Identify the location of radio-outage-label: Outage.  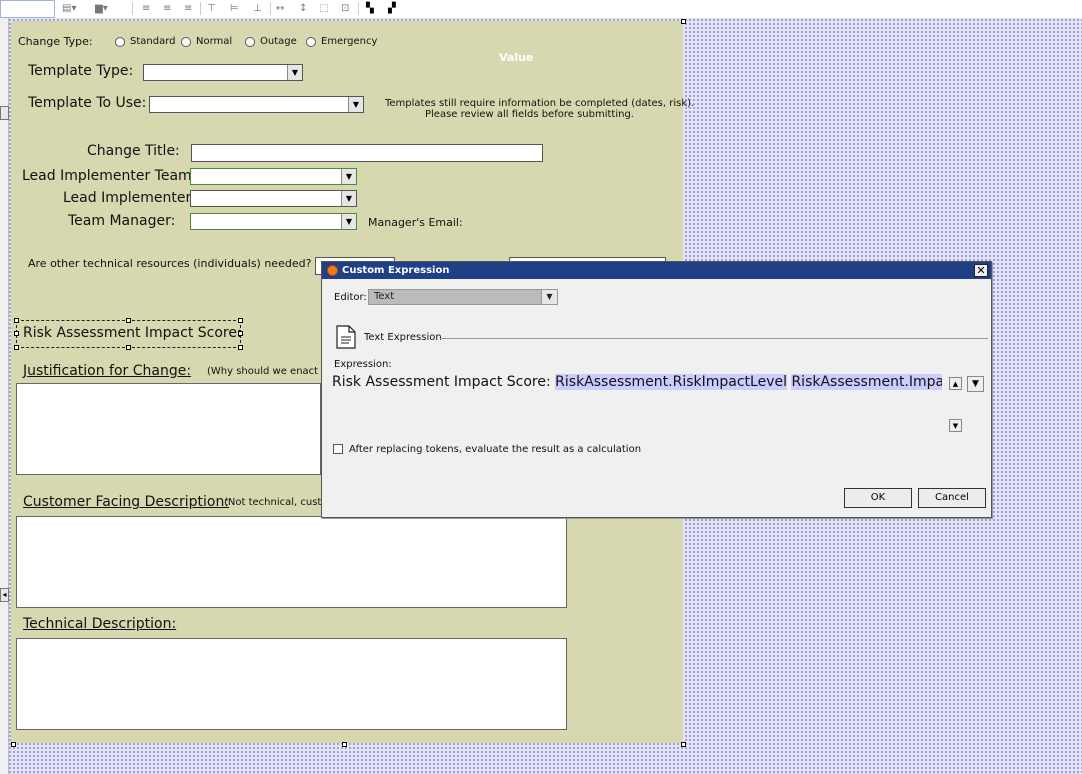
(278, 41).